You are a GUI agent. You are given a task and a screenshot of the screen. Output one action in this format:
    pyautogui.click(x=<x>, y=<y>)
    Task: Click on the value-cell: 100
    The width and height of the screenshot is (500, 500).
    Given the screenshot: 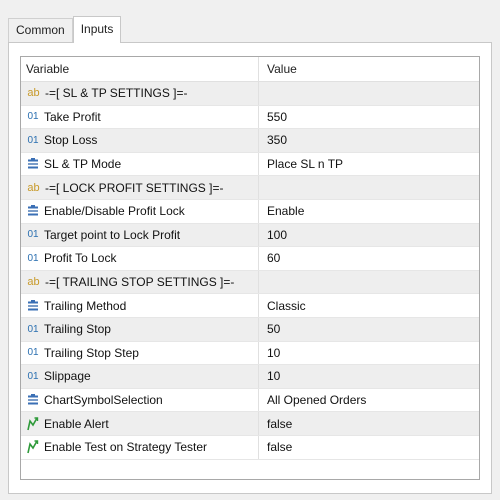 What is the action you would take?
    pyautogui.click(x=369, y=235)
    